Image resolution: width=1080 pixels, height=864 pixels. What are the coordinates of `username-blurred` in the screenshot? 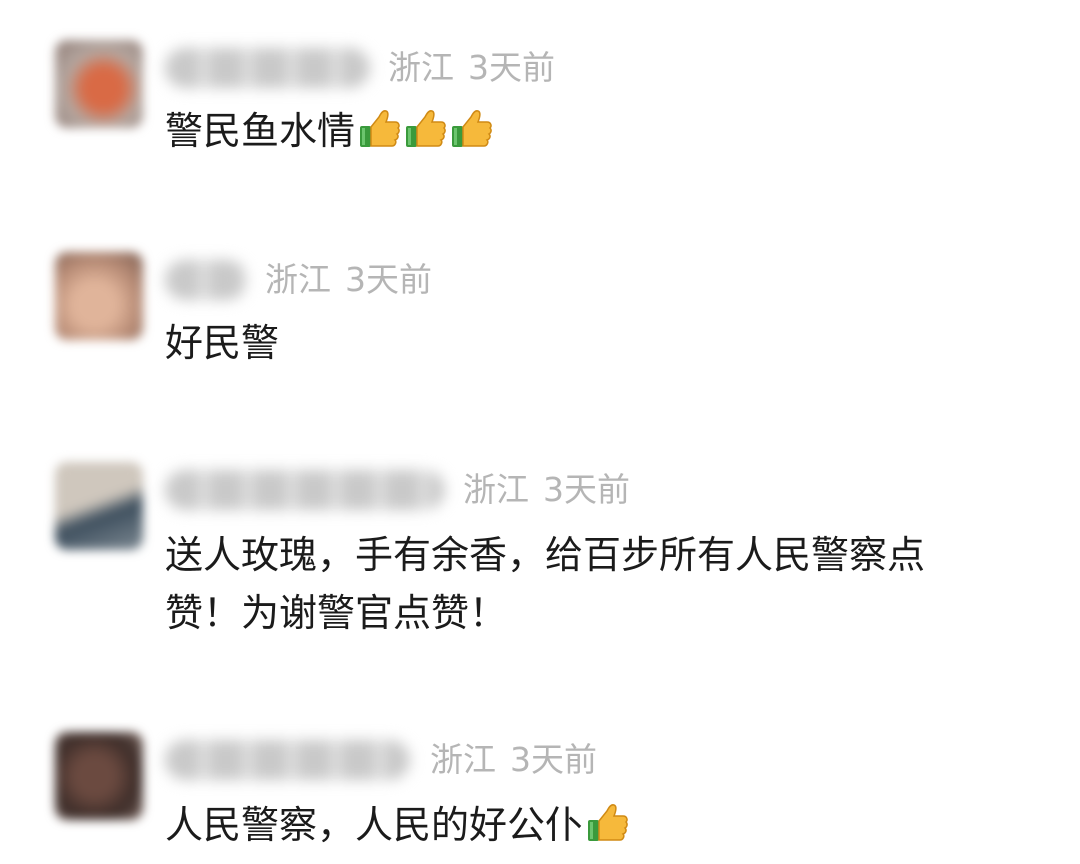 It's located at (287, 760).